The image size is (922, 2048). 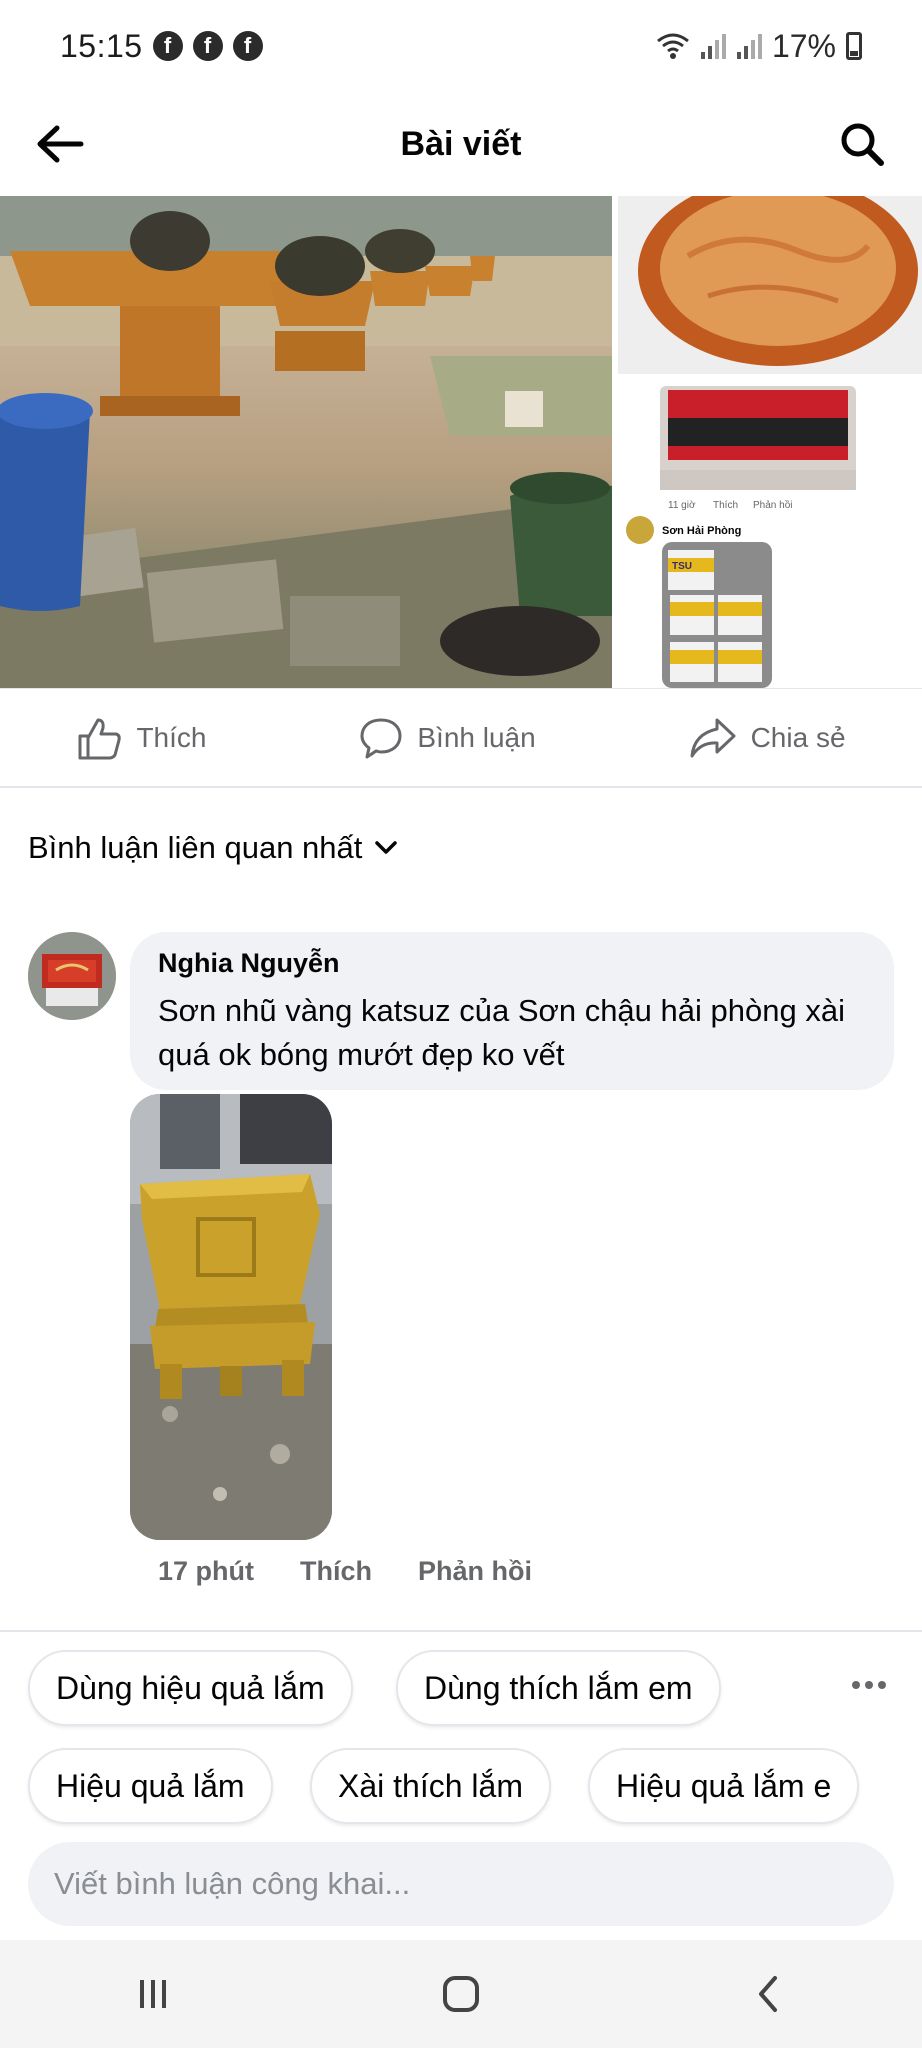 What do you see at coordinates (682, 505) in the screenshot?
I see `thumb-meta-time: 11 giờ` at bounding box center [682, 505].